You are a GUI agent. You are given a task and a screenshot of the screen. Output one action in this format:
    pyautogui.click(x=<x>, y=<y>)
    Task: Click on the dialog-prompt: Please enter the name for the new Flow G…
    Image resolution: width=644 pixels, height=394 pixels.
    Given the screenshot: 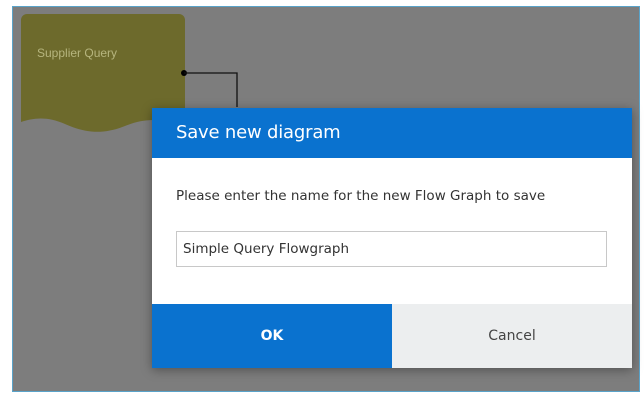 What is the action you would take?
    pyautogui.click(x=361, y=196)
    